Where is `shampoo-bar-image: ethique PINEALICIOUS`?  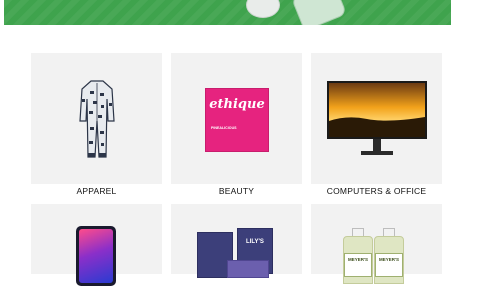 shampoo-bar-image: ethique PINEALICIOUS is located at coordinates (237, 120).